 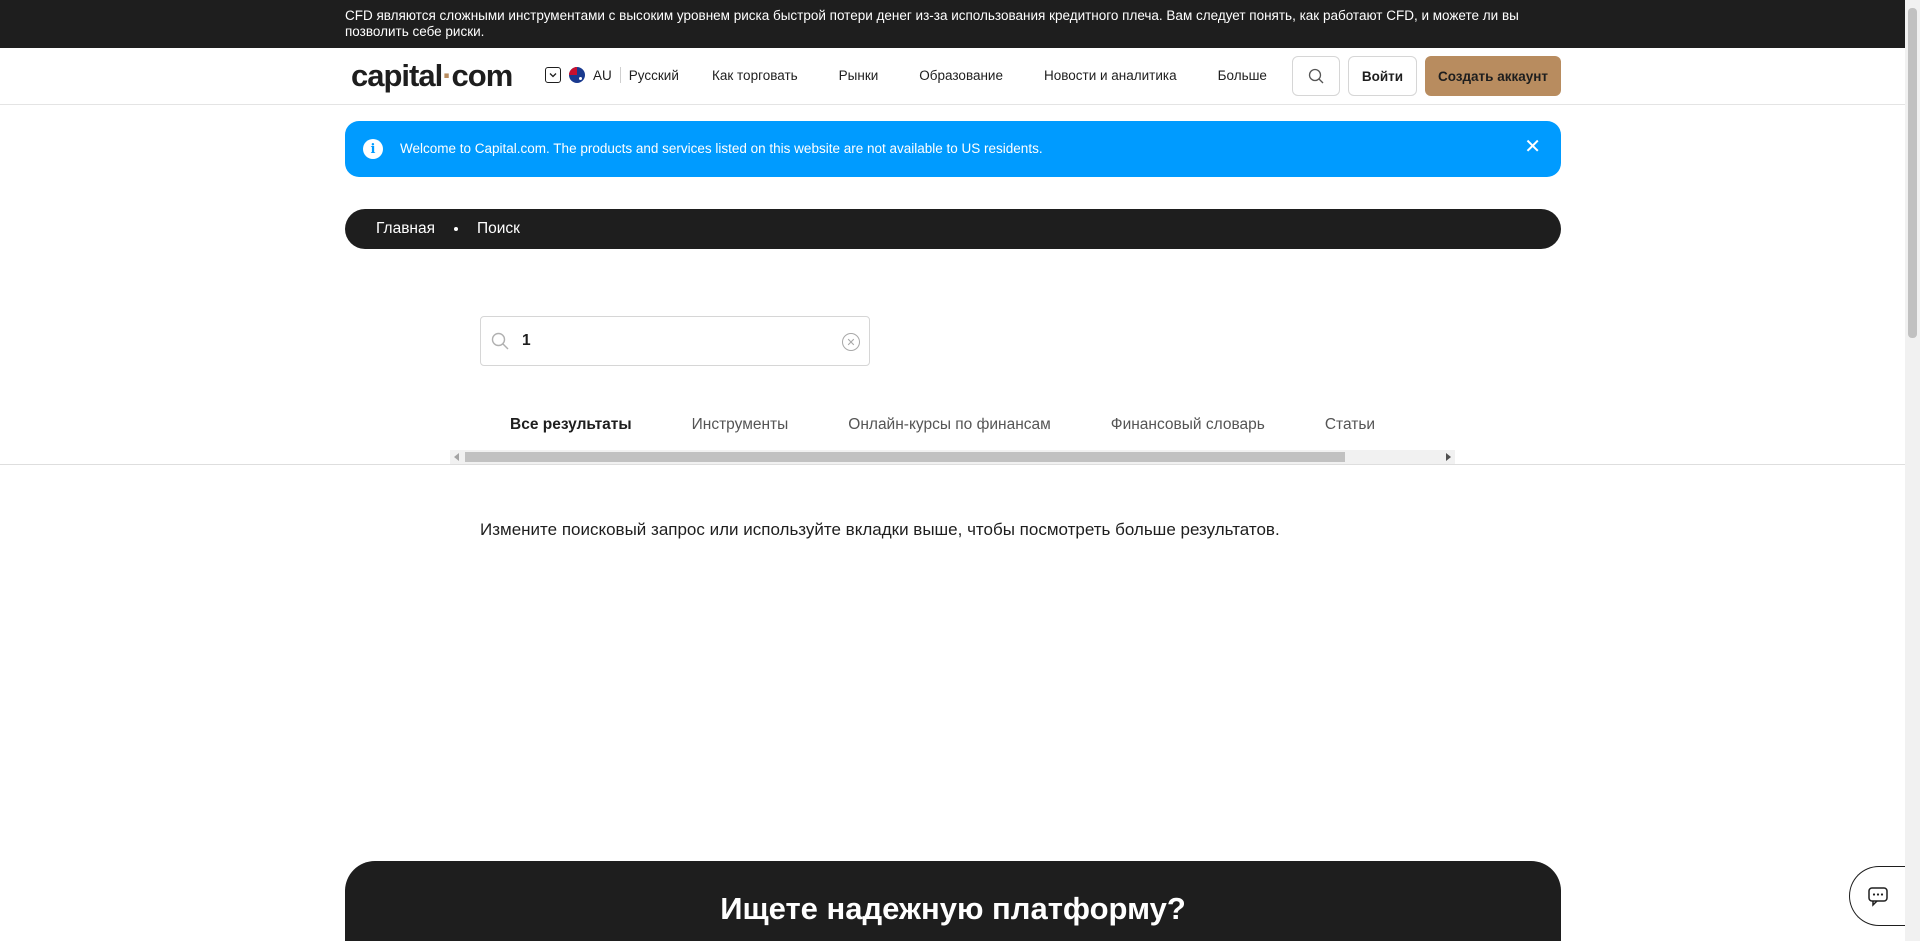 I want to click on chevron-down-icon, so click(x=553, y=75).